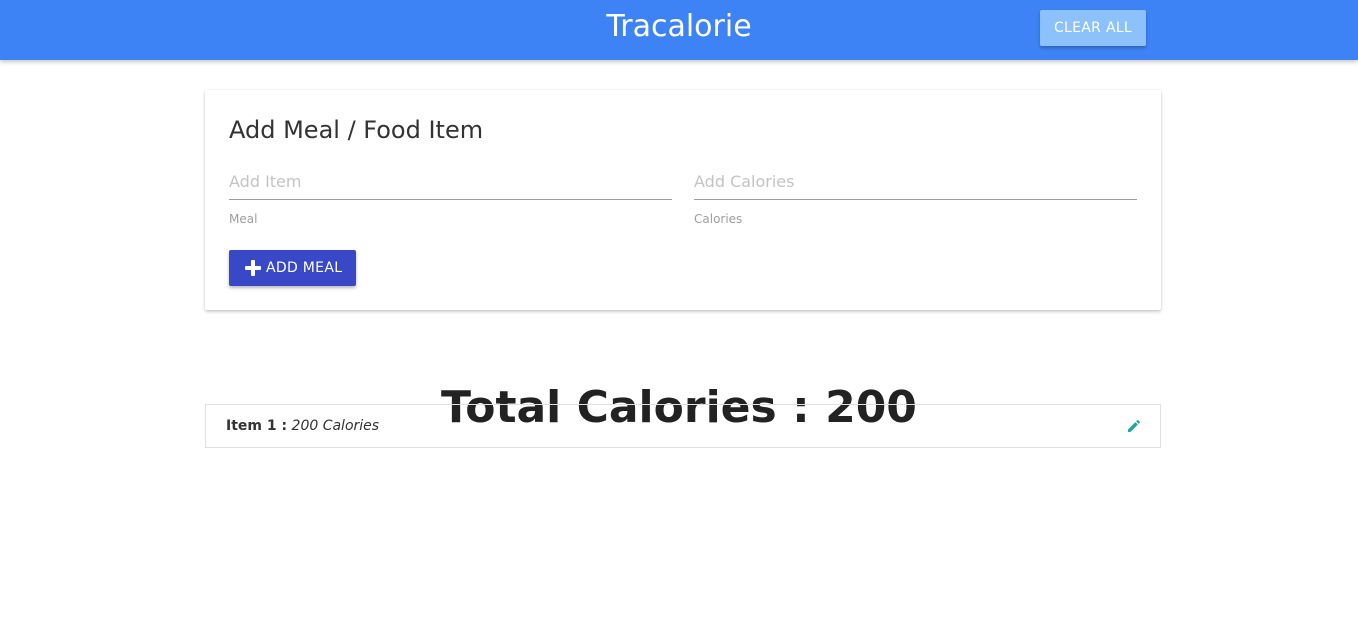 The image size is (1358, 632). Describe the element at coordinates (1093, 28) in the screenshot. I see `clear-all-button: CLEAR ALL` at that location.